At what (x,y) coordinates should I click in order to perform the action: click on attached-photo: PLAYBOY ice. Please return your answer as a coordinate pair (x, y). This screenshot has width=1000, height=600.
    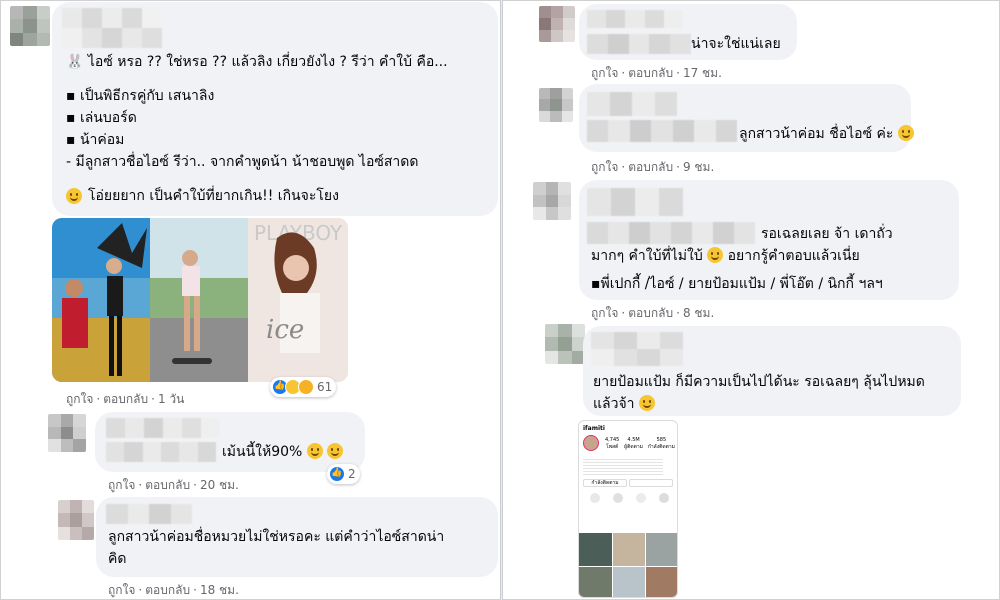
    Looking at the image, I should click on (200, 300).